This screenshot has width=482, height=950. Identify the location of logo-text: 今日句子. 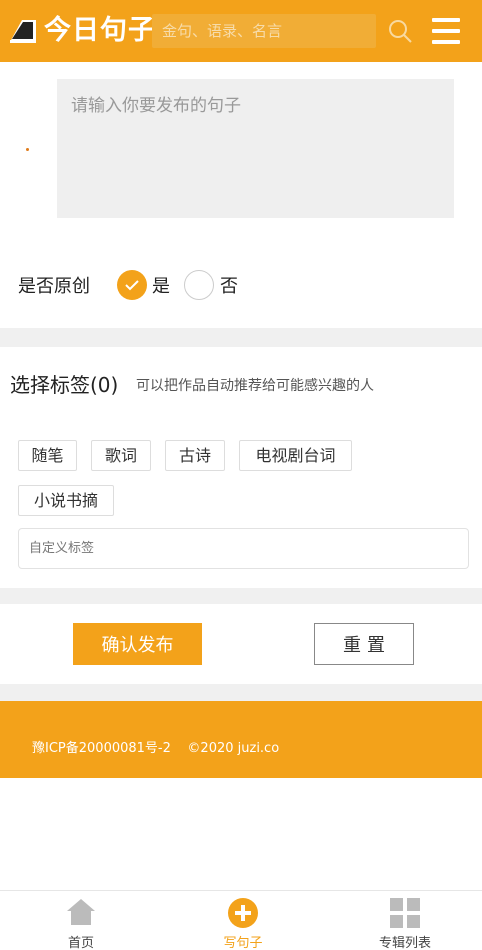
(100, 30).